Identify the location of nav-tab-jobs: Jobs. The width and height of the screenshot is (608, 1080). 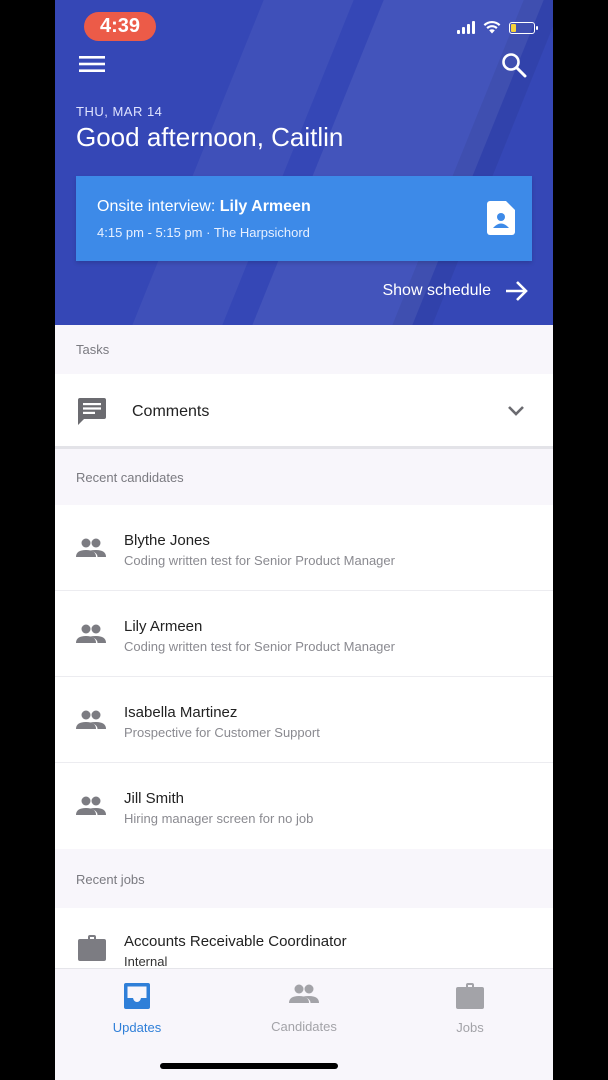
(470, 1009).